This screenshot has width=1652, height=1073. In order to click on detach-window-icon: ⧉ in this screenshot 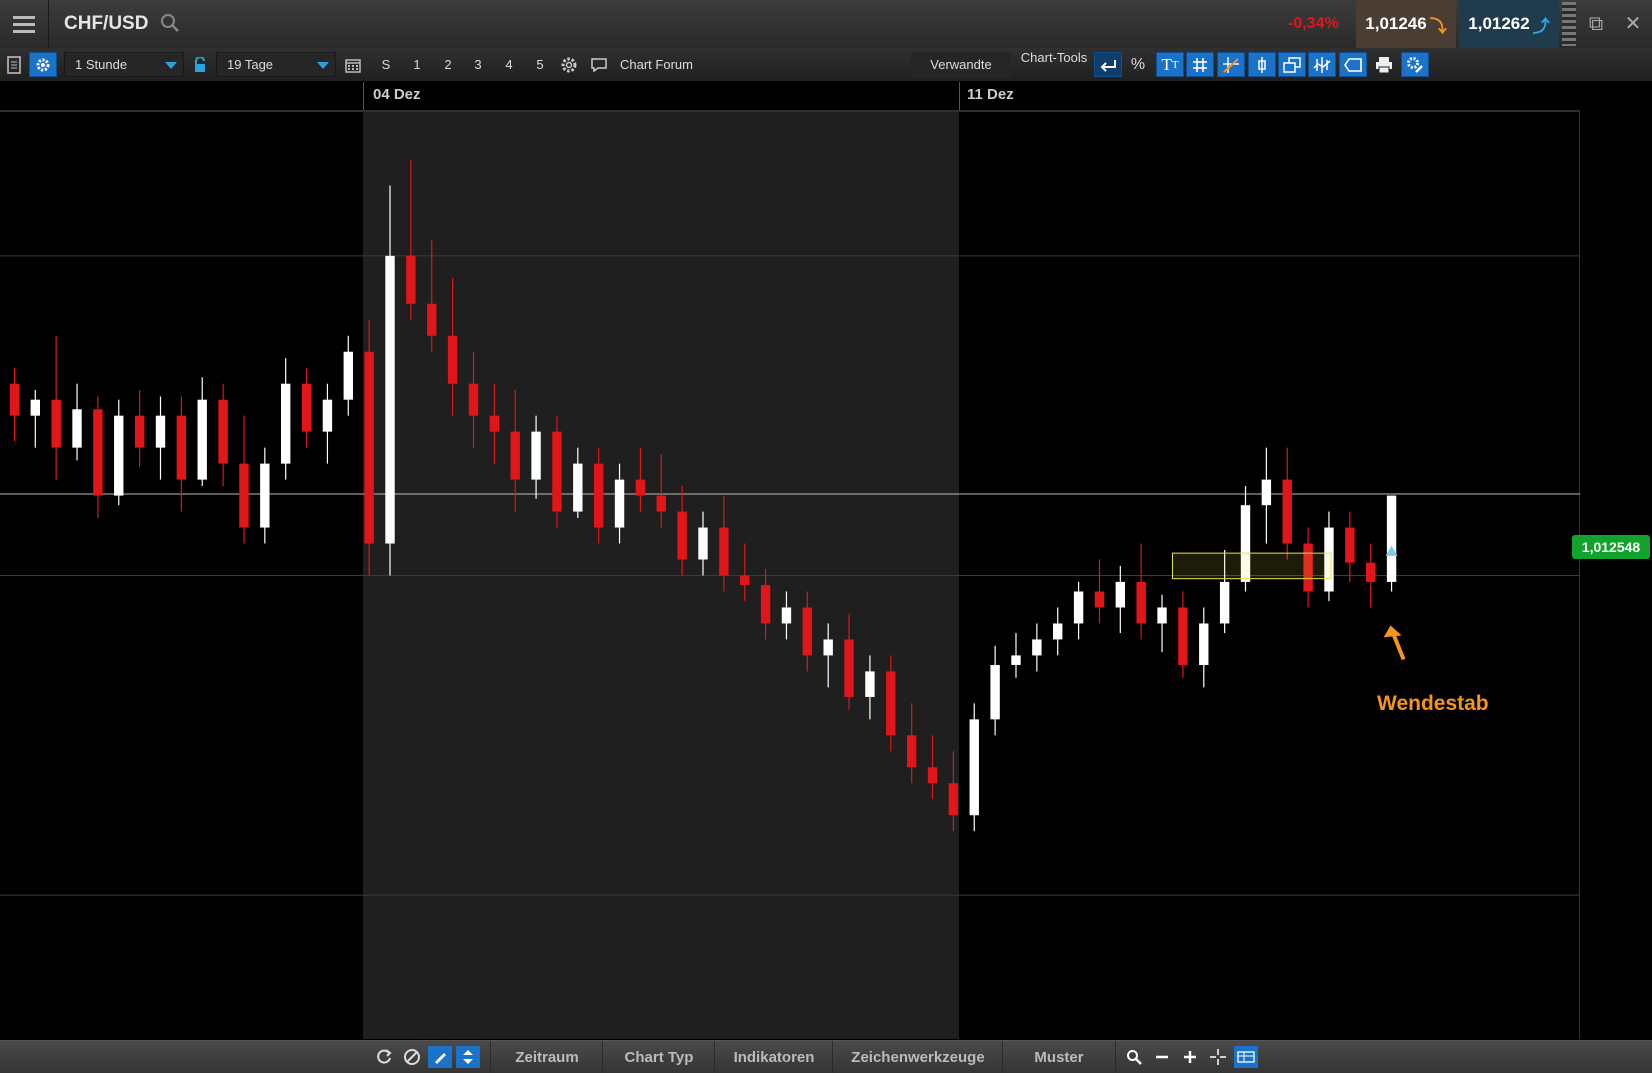, I will do `click(1596, 24)`.